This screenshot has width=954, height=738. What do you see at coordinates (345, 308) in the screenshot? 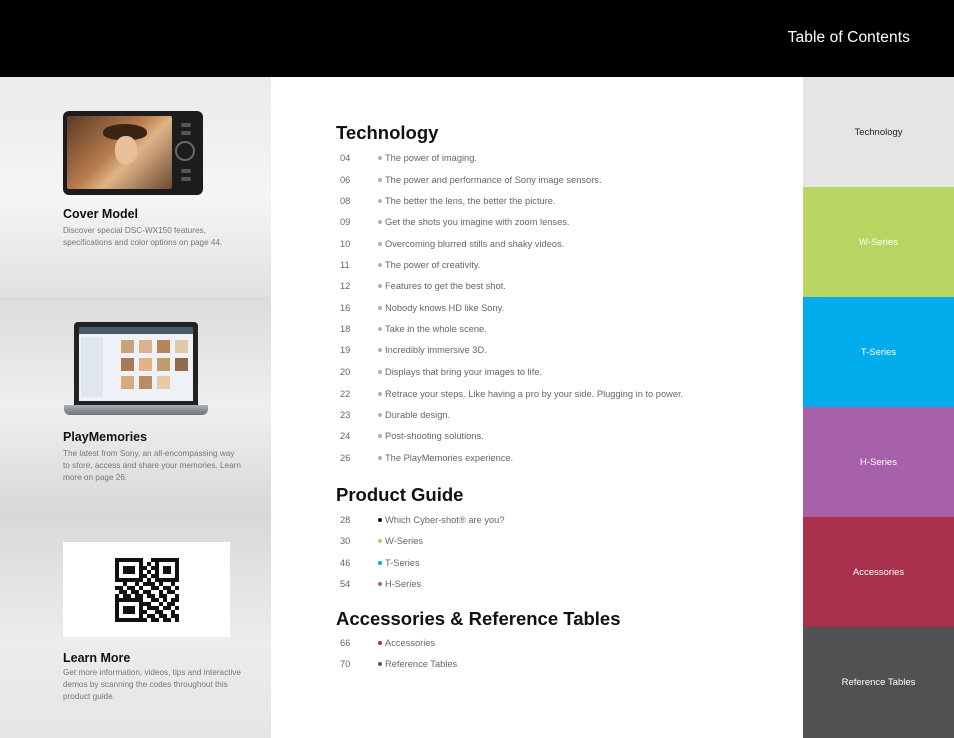
I see `page-number: 16` at bounding box center [345, 308].